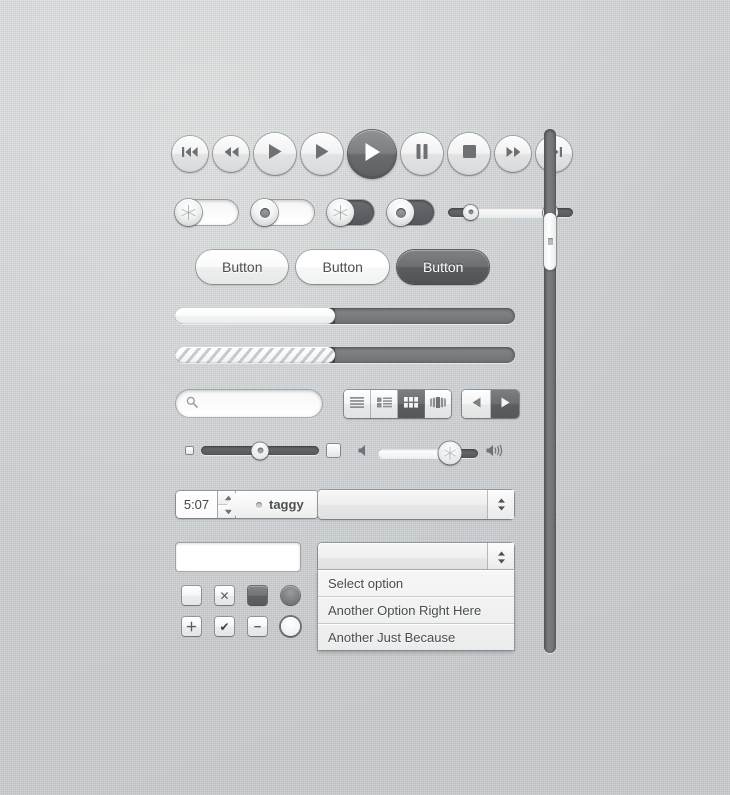  What do you see at coordinates (192, 404) in the screenshot?
I see `search-icon` at bounding box center [192, 404].